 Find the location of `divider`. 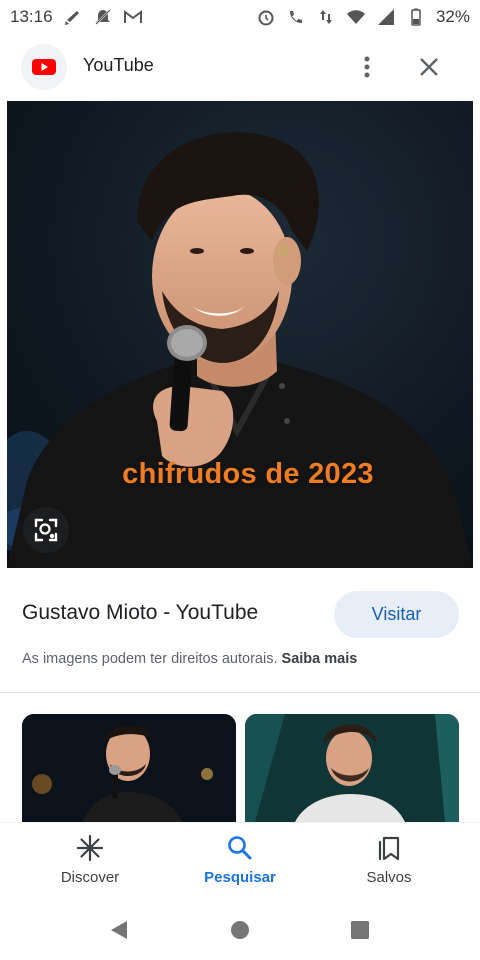

divider is located at coordinates (240, 692).